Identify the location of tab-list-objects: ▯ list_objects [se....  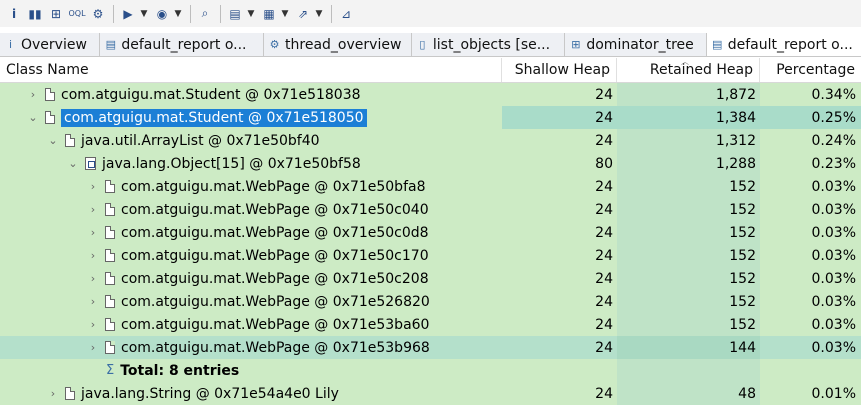
(489, 44).